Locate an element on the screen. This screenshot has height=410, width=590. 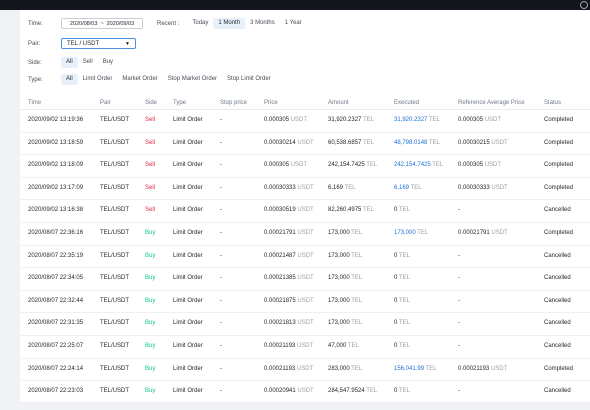
cell-status: Cancelled is located at coordinates (557, 210).